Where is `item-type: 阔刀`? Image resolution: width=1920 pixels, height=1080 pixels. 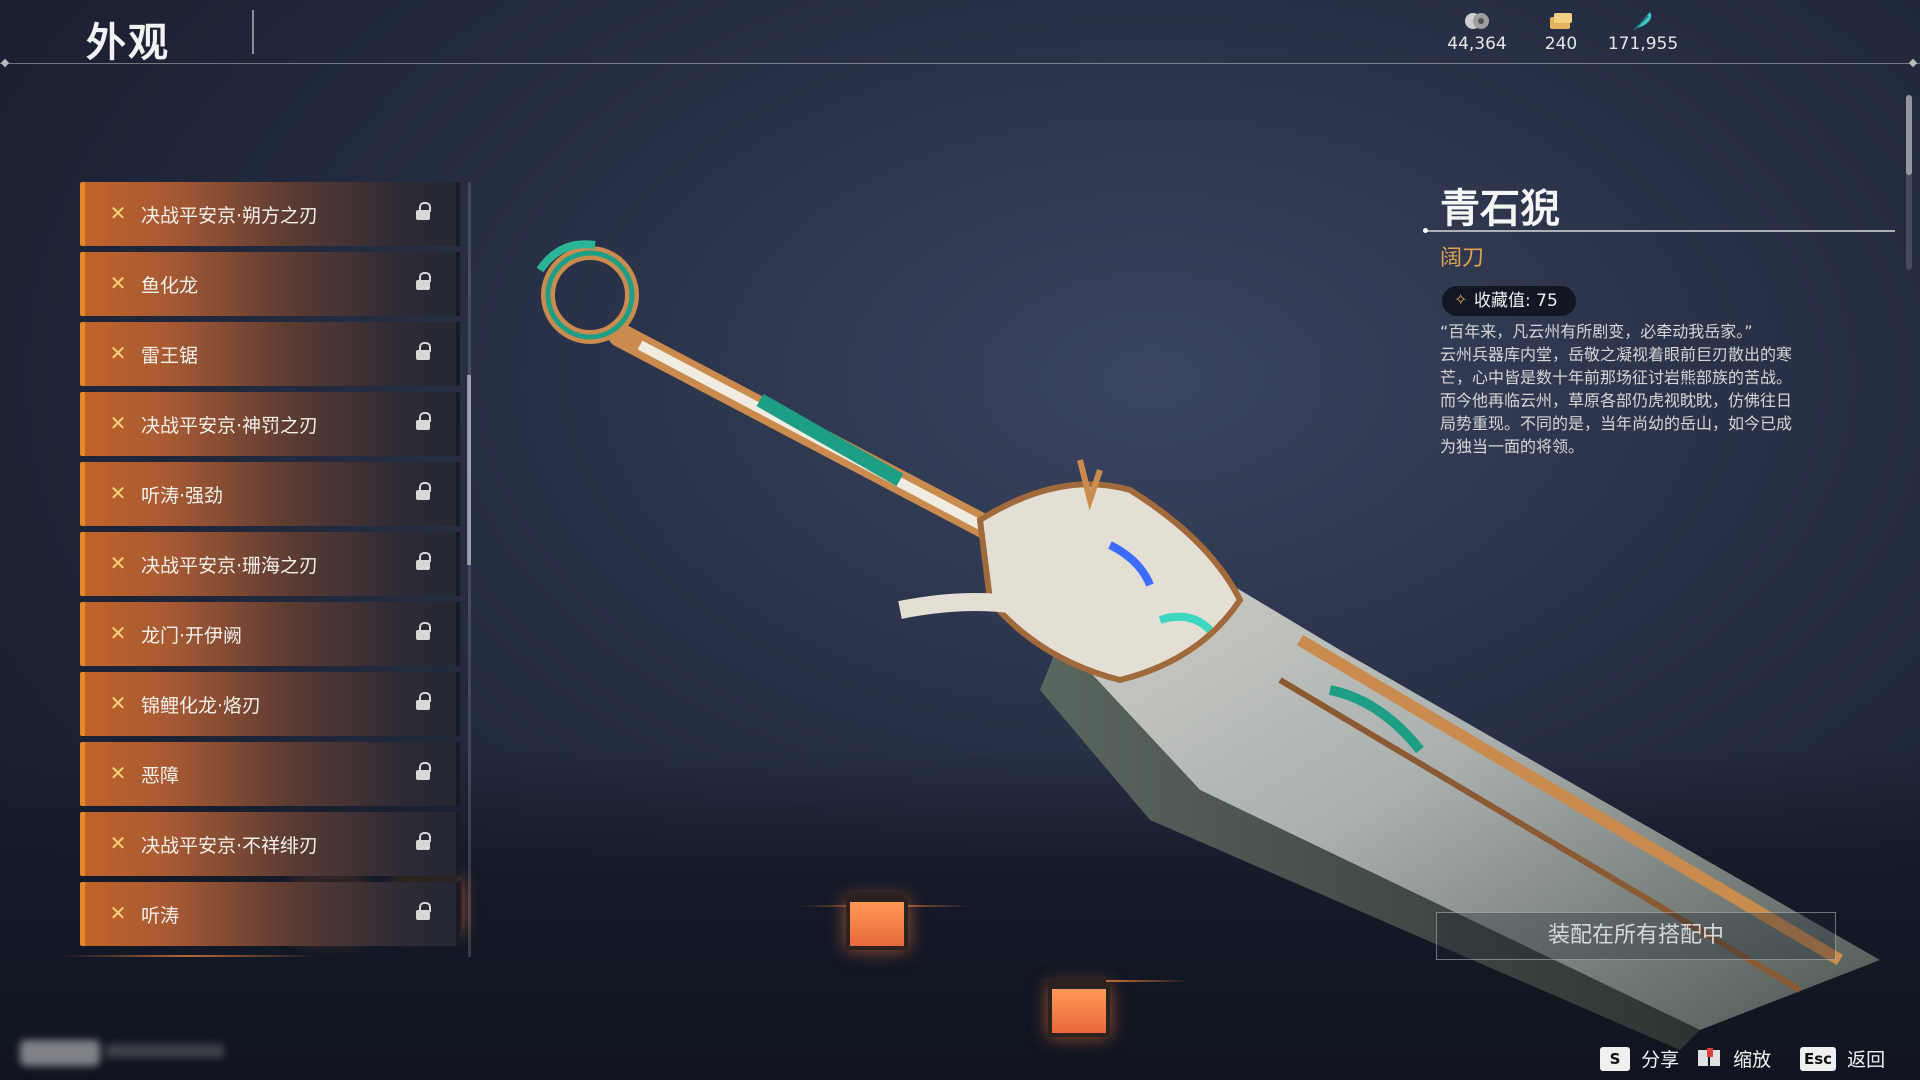
item-type: 阔刀 is located at coordinates (1462, 258).